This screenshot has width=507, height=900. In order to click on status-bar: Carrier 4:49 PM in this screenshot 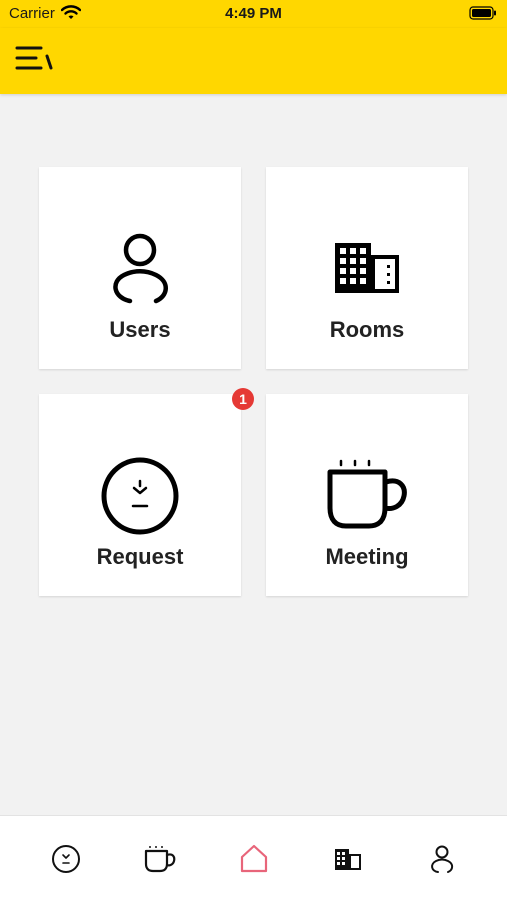, I will do `click(253, 14)`.